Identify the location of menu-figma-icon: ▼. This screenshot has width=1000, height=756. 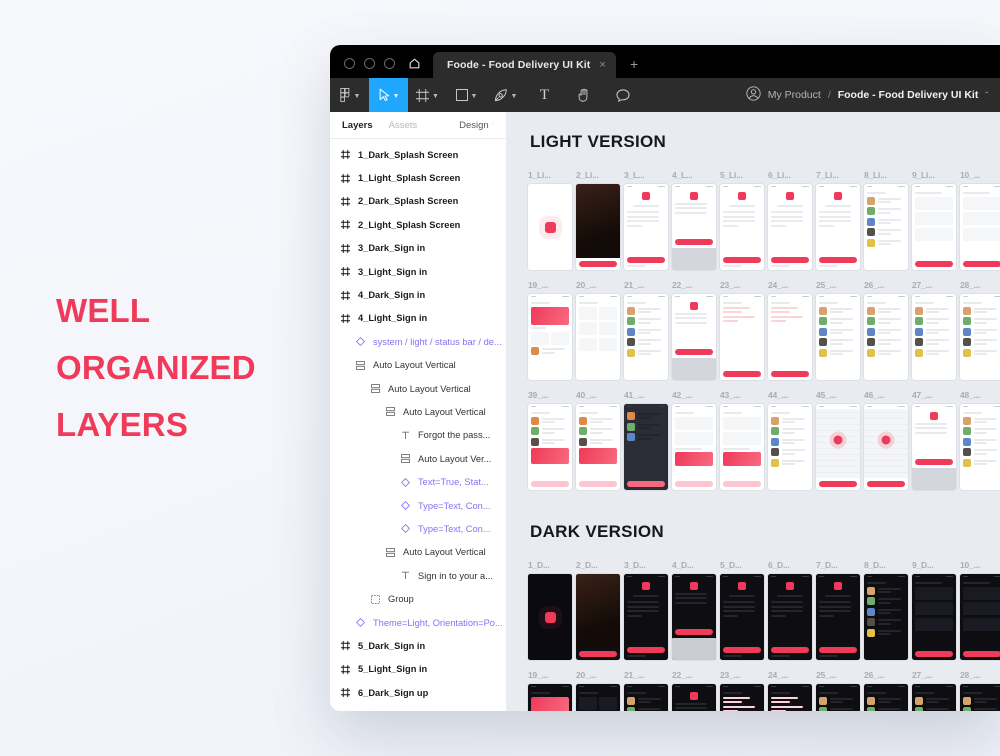
(349, 95).